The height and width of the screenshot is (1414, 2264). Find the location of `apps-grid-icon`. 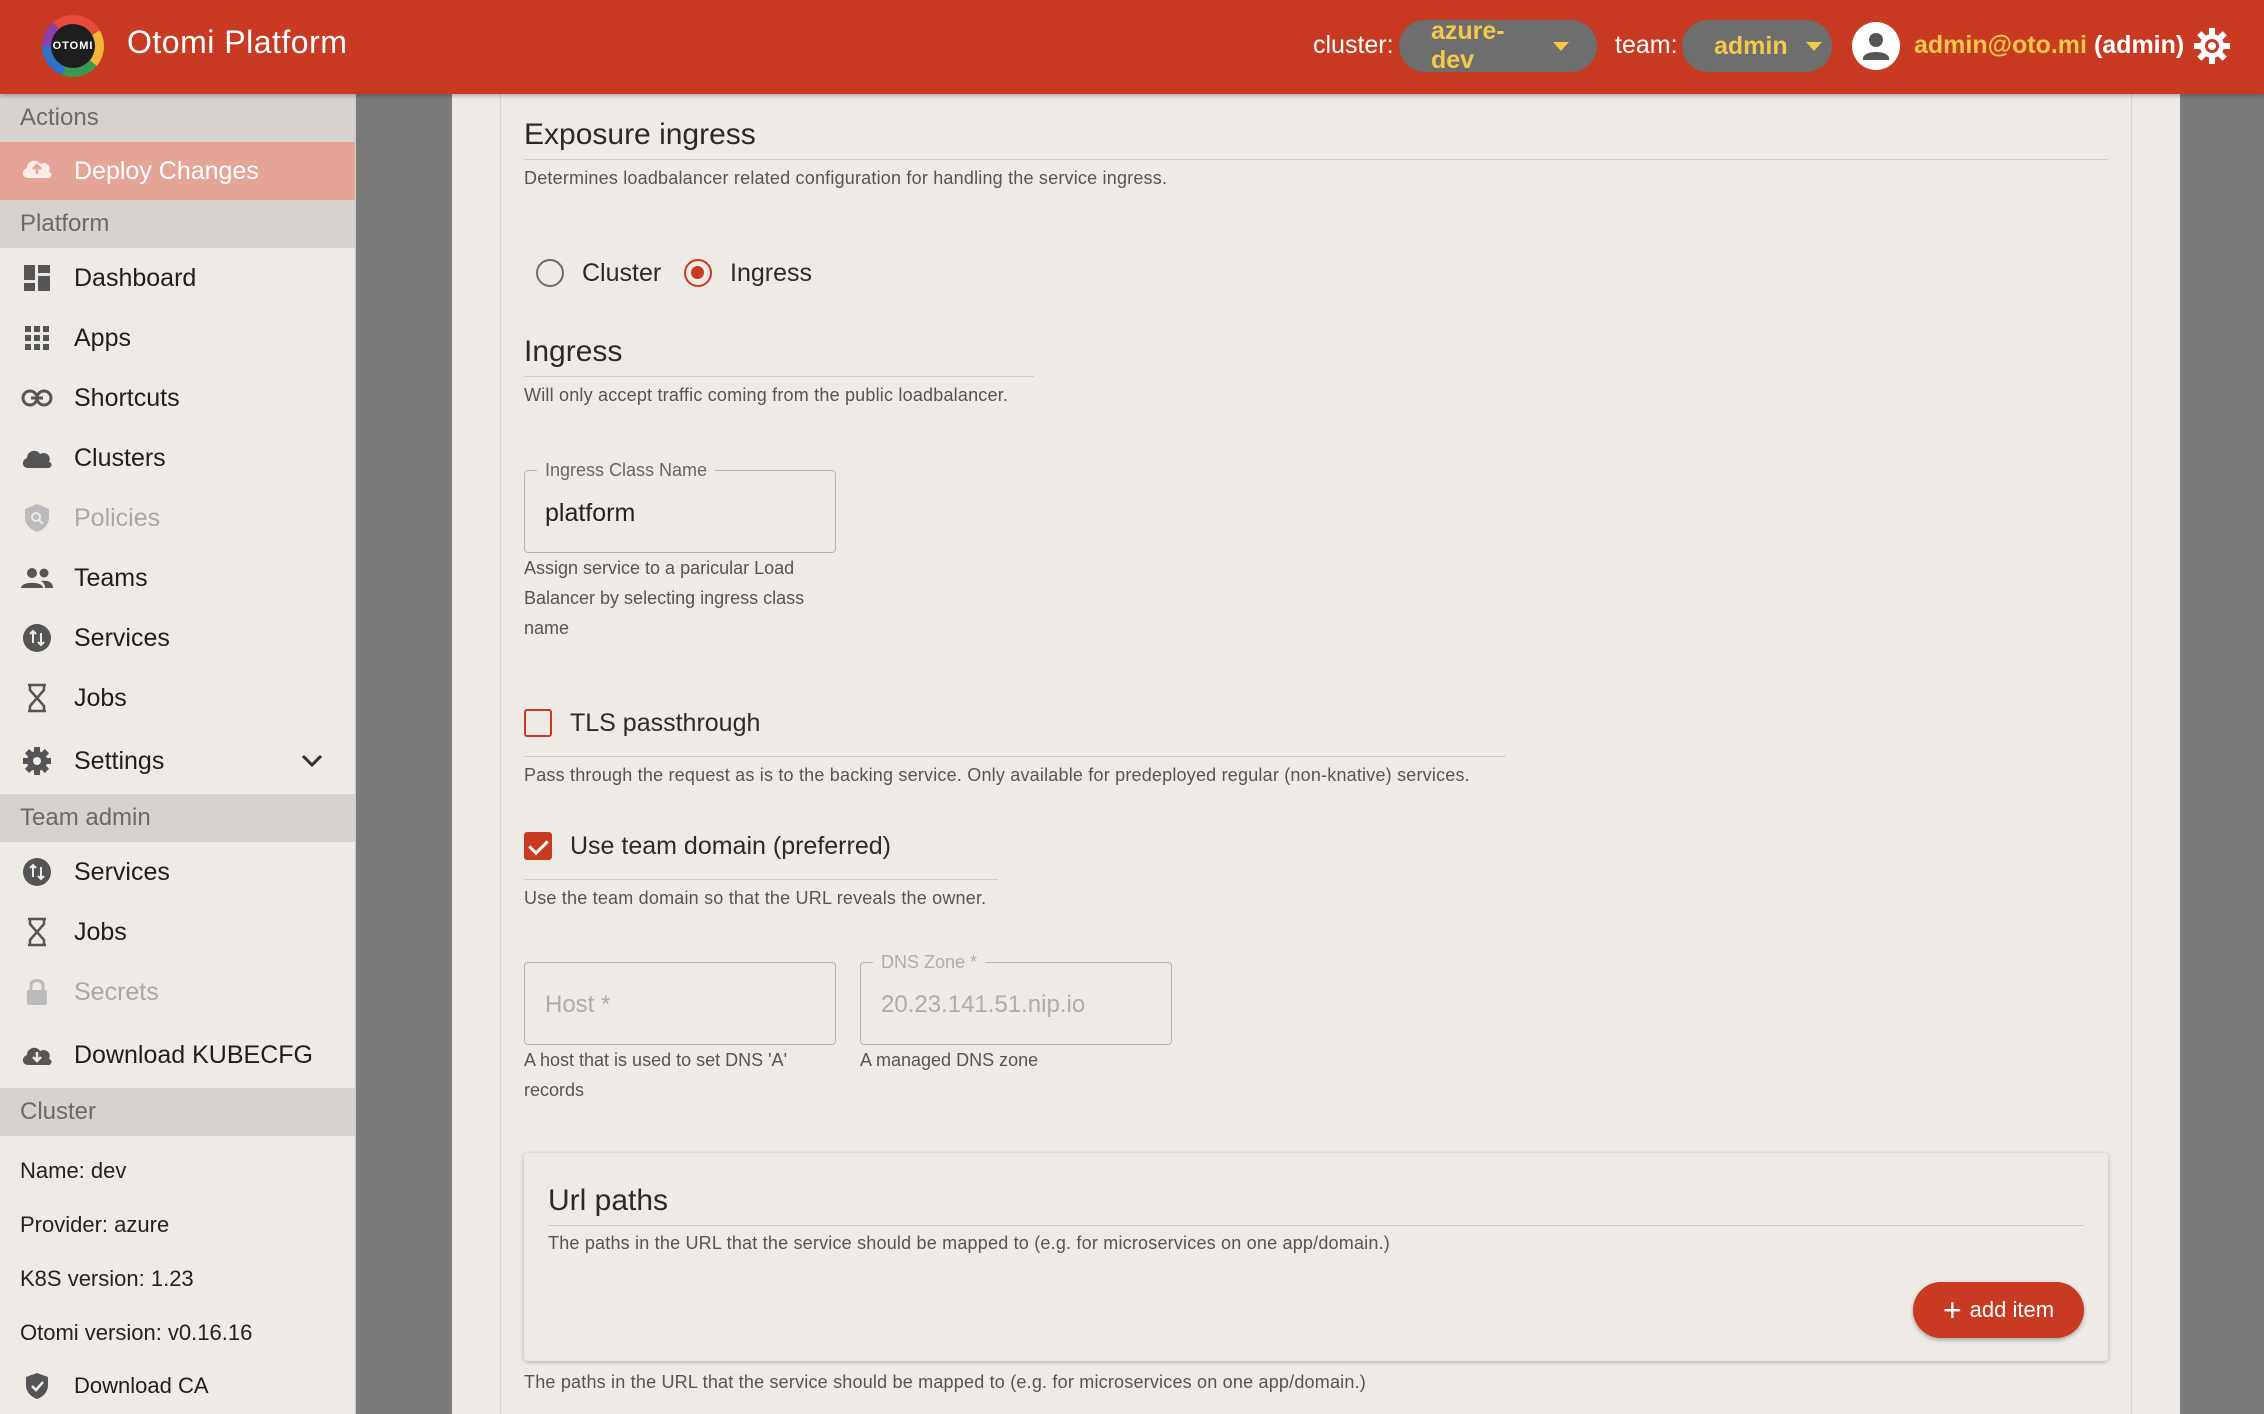

apps-grid-icon is located at coordinates (37, 338).